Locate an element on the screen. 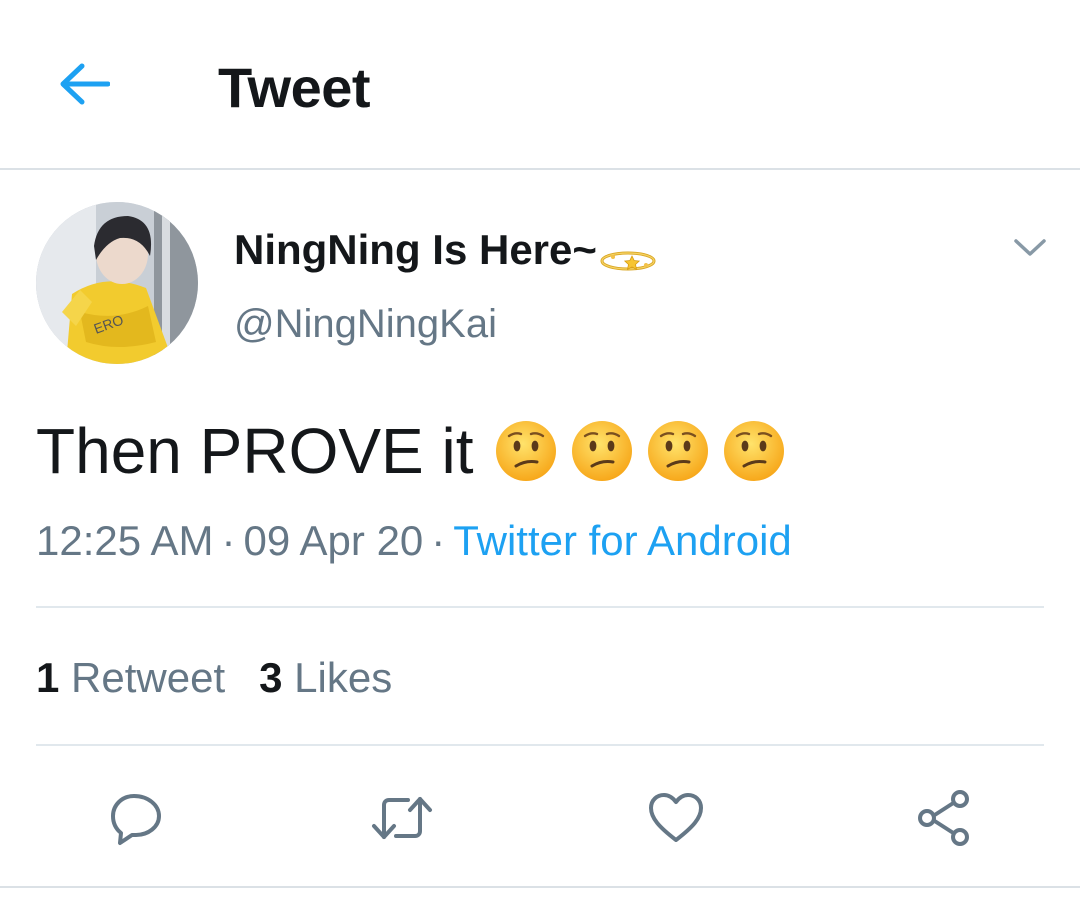  chevron-down-icon is located at coordinates (1030, 248).